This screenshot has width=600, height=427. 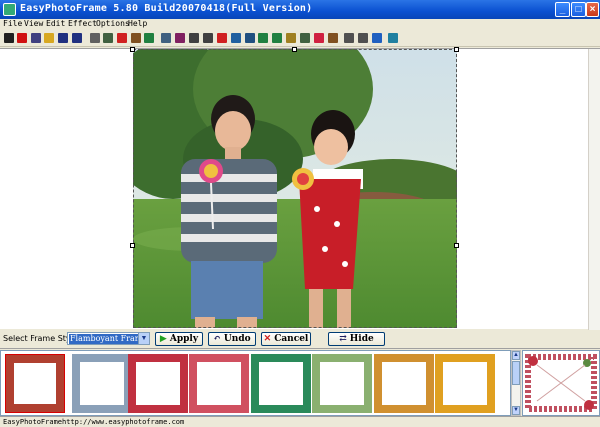 What do you see at coordinates (55, 23) in the screenshot?
I see `menu-edit: Edit` at bounding box center [55, 23].